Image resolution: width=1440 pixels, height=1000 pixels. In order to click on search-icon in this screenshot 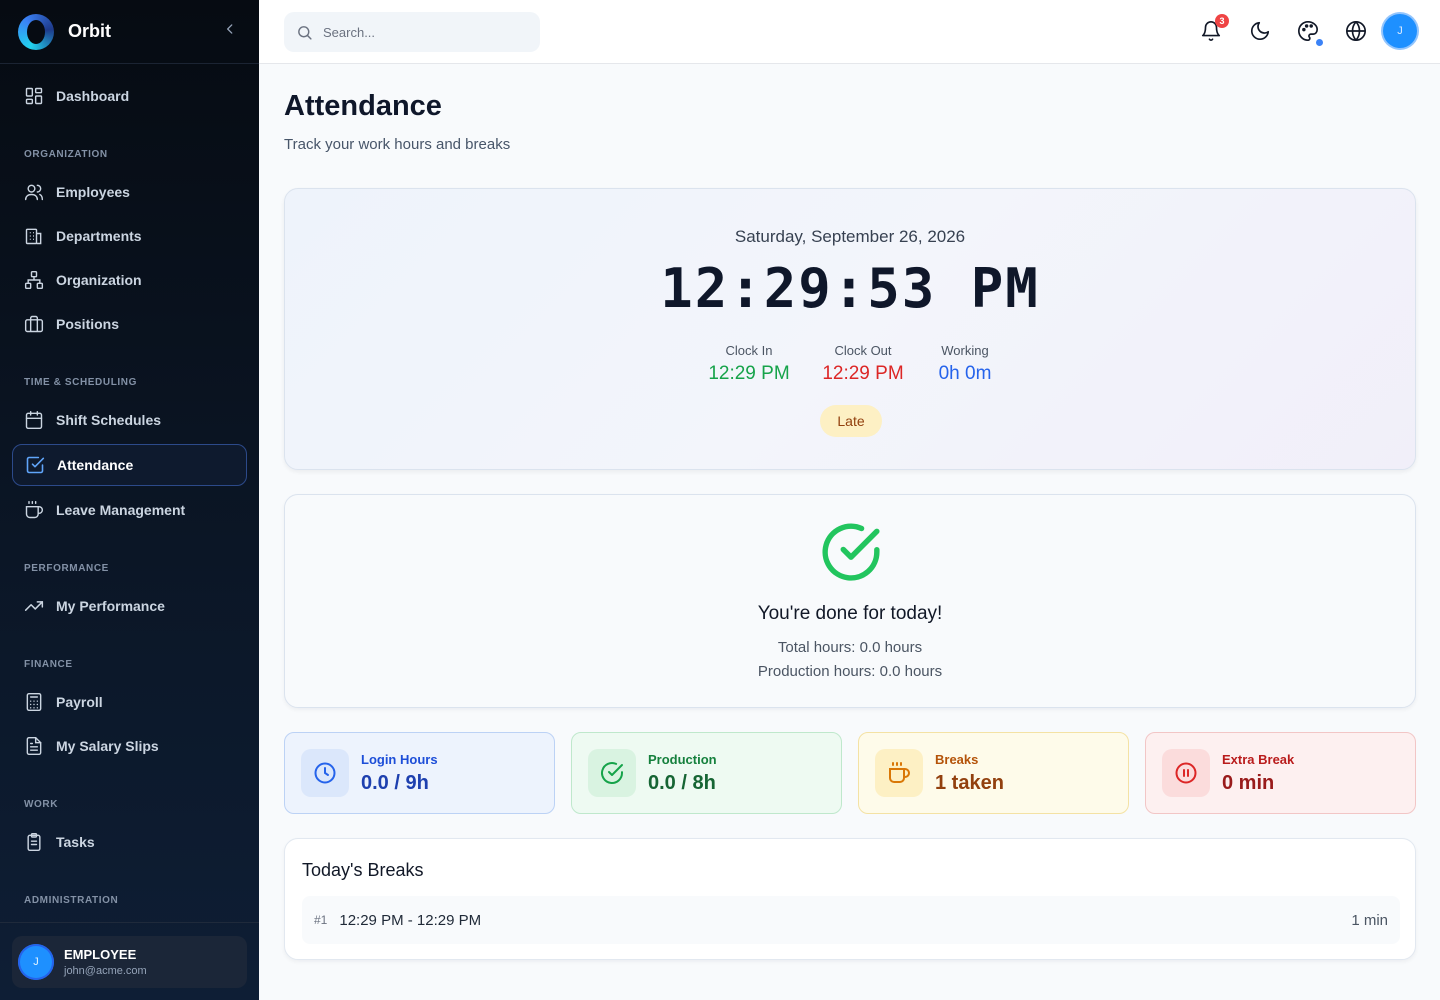, I will do `click(305, 32)`.